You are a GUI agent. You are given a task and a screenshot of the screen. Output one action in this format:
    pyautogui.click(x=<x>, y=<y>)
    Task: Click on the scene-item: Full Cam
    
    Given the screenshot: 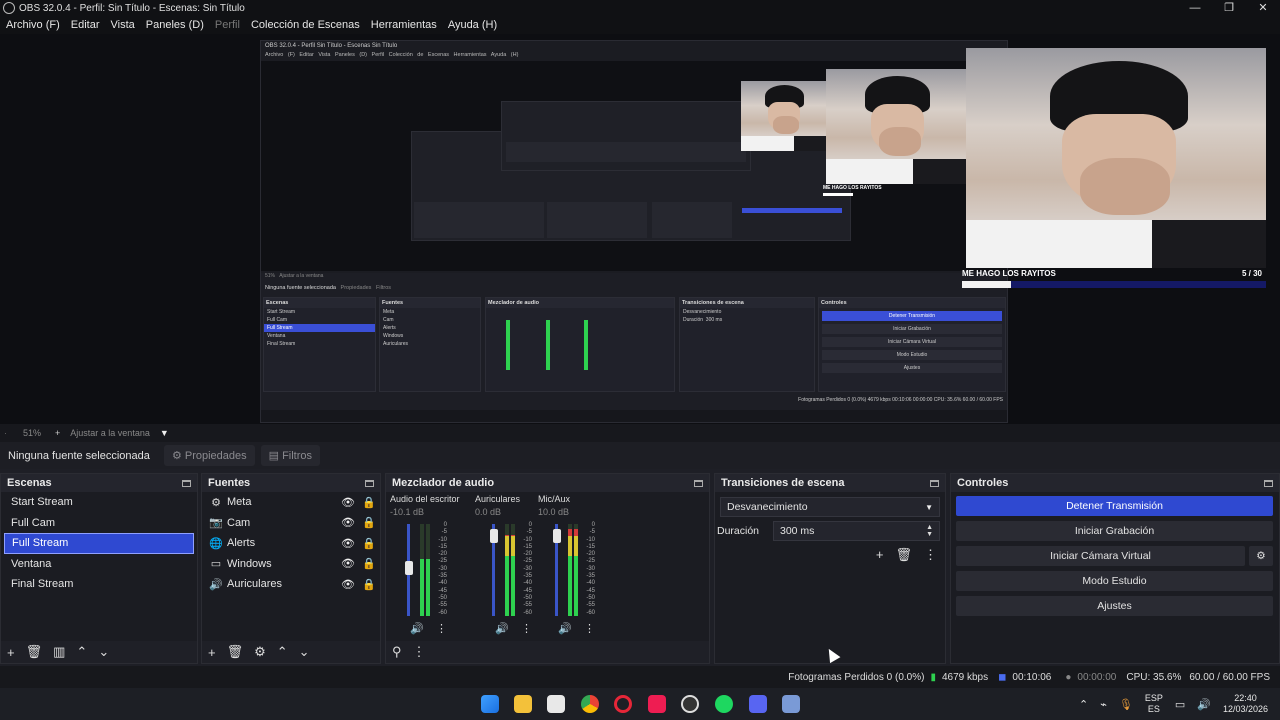 What is the action you would take?
    pyautogui.click(x=99, y=523)
    